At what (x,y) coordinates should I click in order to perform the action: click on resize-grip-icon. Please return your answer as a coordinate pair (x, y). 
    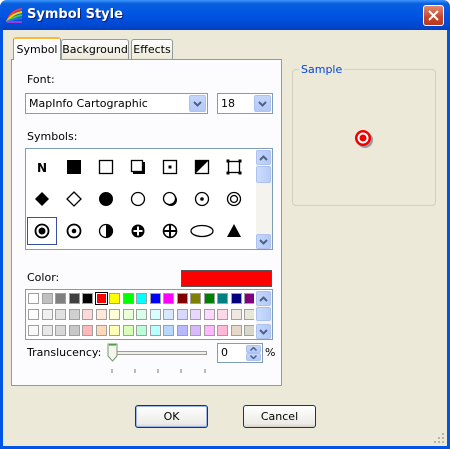
    Looking at the image, I should click on (439, 438).